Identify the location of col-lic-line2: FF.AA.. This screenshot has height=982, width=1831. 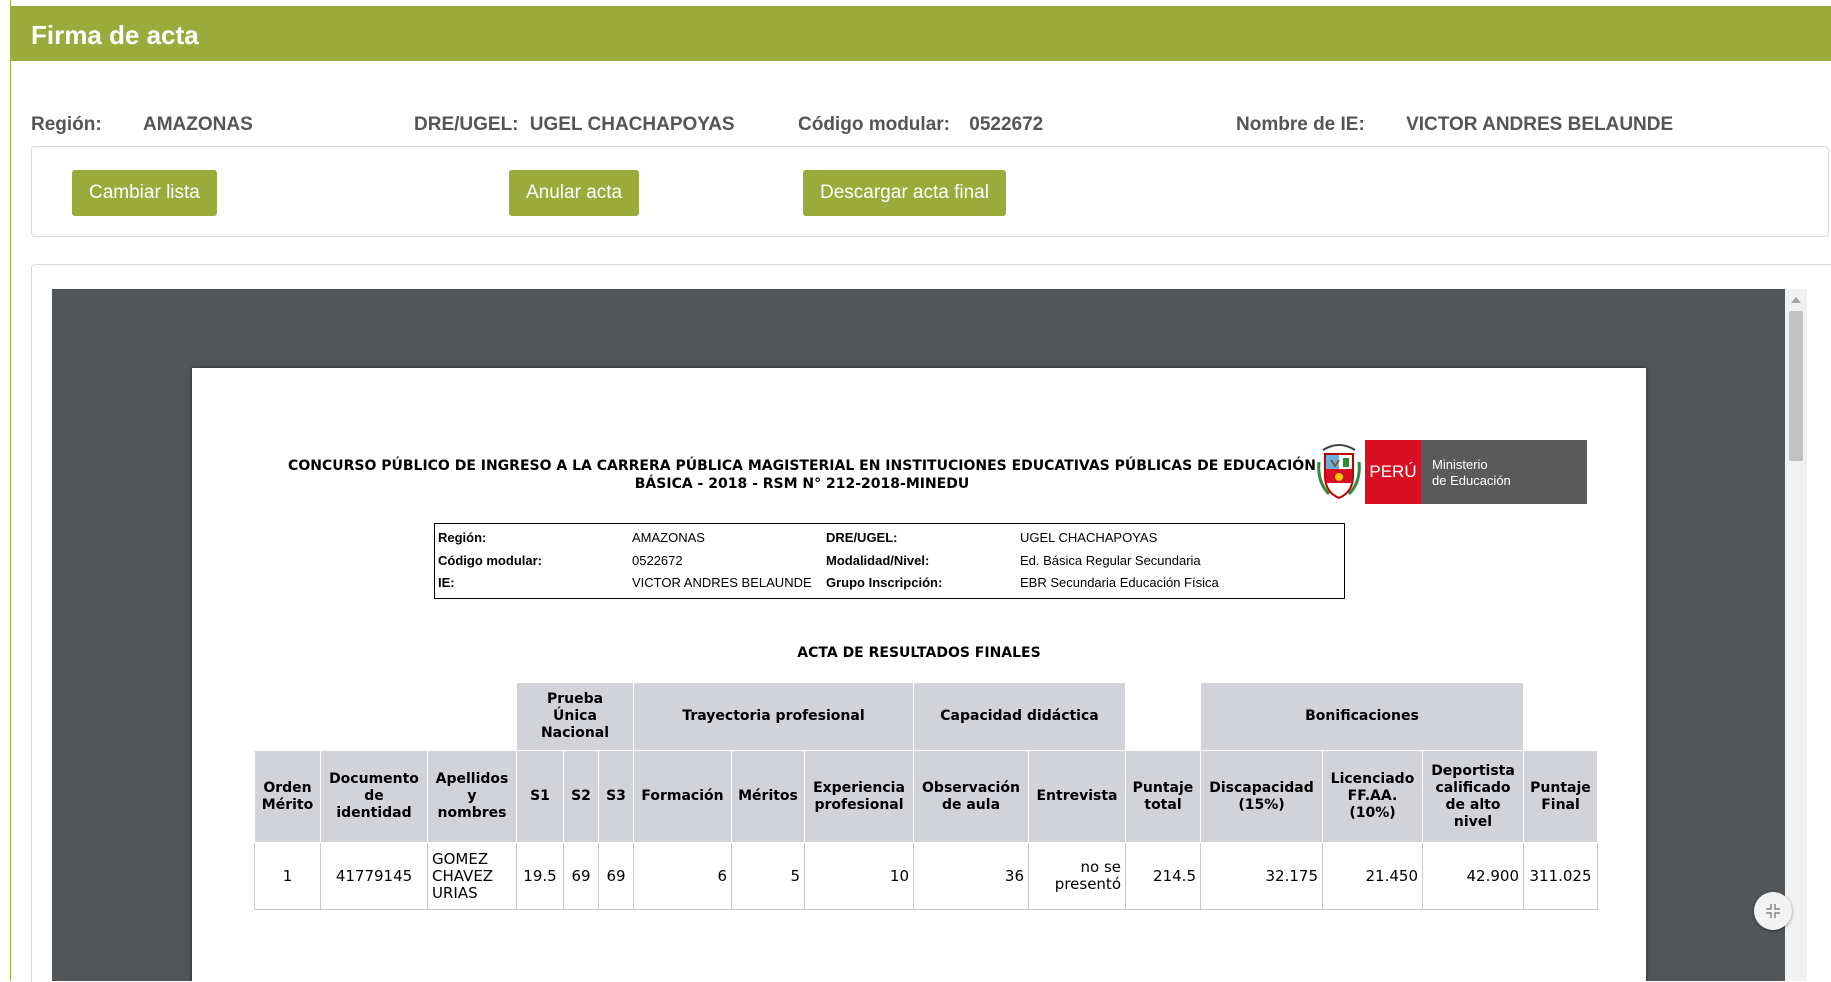
(1372, 796).